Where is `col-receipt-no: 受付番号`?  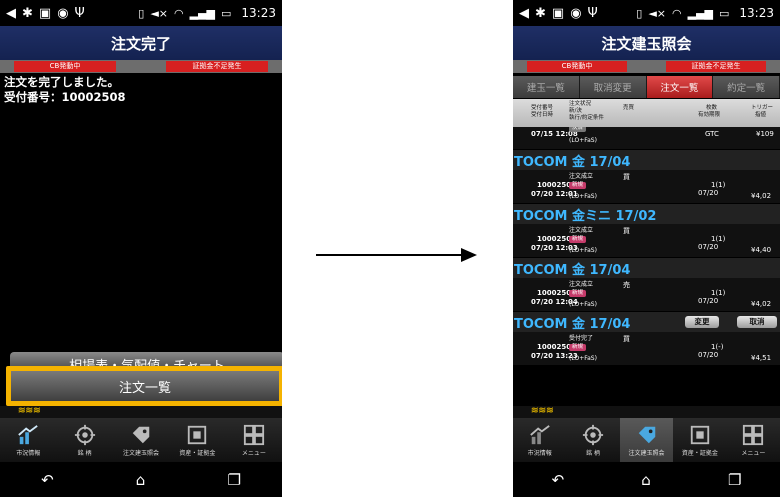 col-receipt-no: 受付番号 is located at coordinates (542, 108).